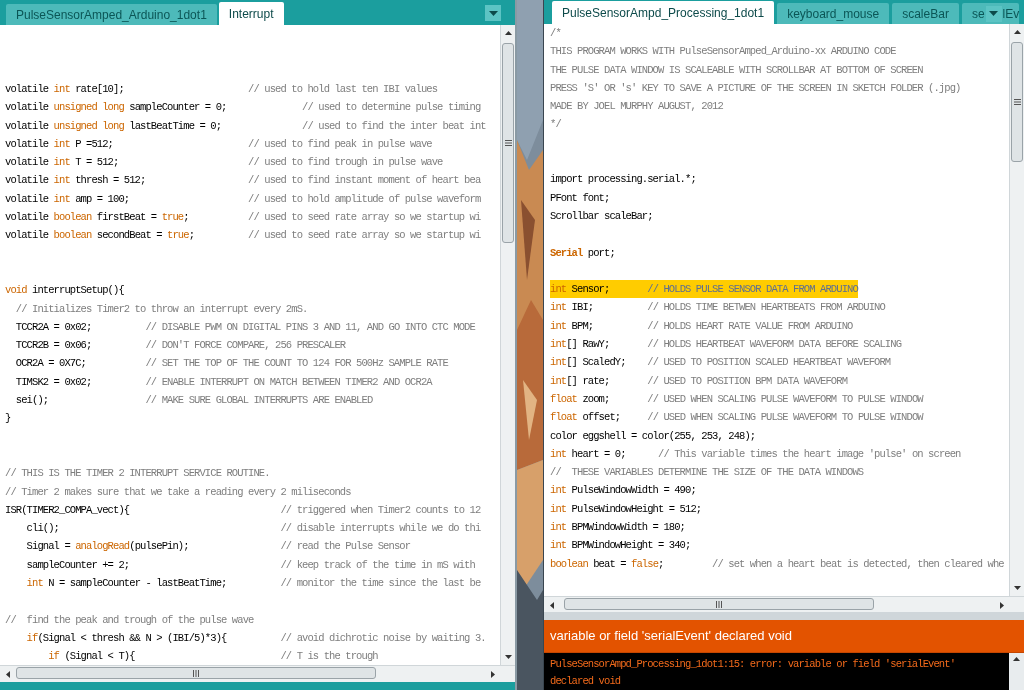  What do you see at coordinates (720, 363) in the screenshot?
I see `code-line: int[] ScaledY; // USED TO POSITION SCALED HEARTBEAT WAVEFORM` at bounding box center [720, 363].